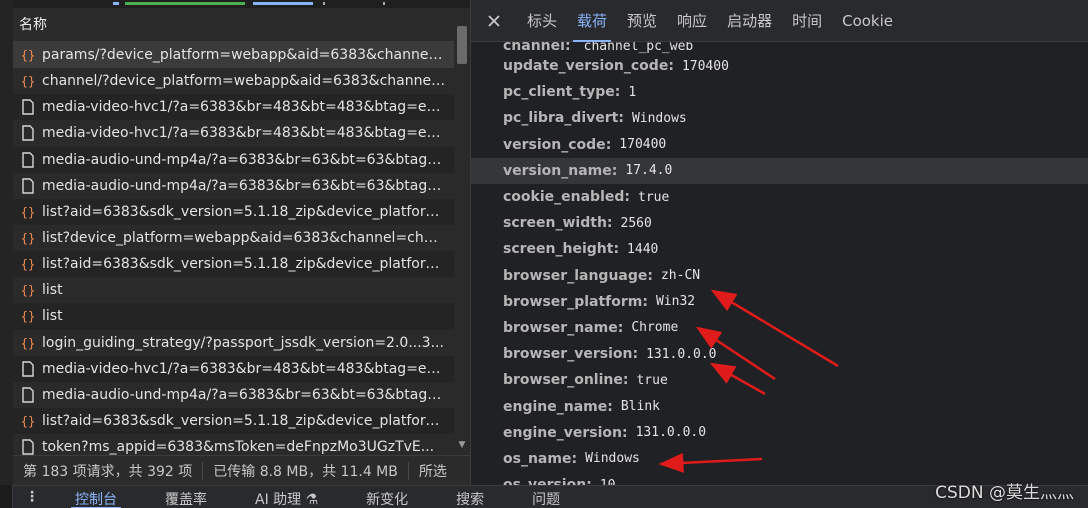 Image resolution: width=1088 pixels, height=508 pixels. Describe the element at coordinates (562, 432) in the screenshot. I see `payload-key: engine_version` at that location.